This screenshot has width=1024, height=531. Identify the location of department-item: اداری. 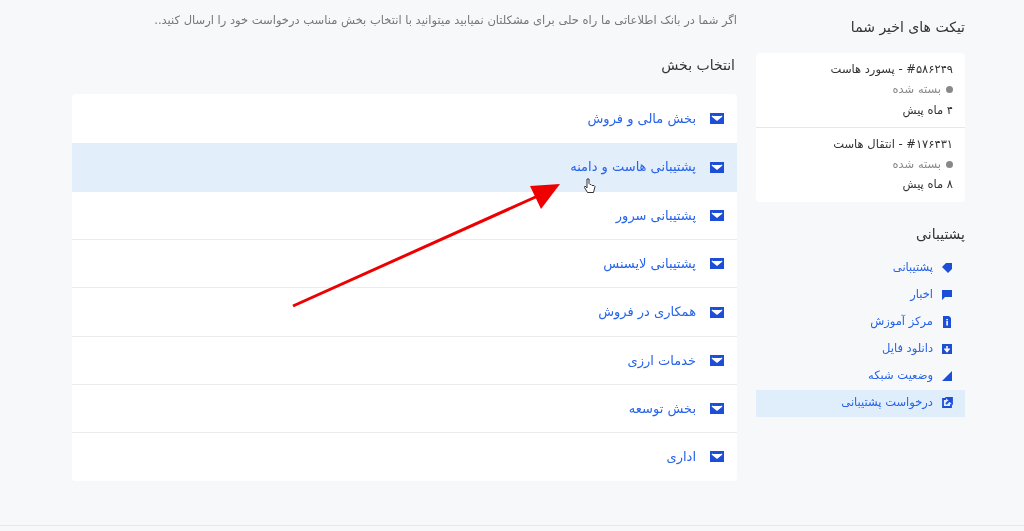
(404, 456).